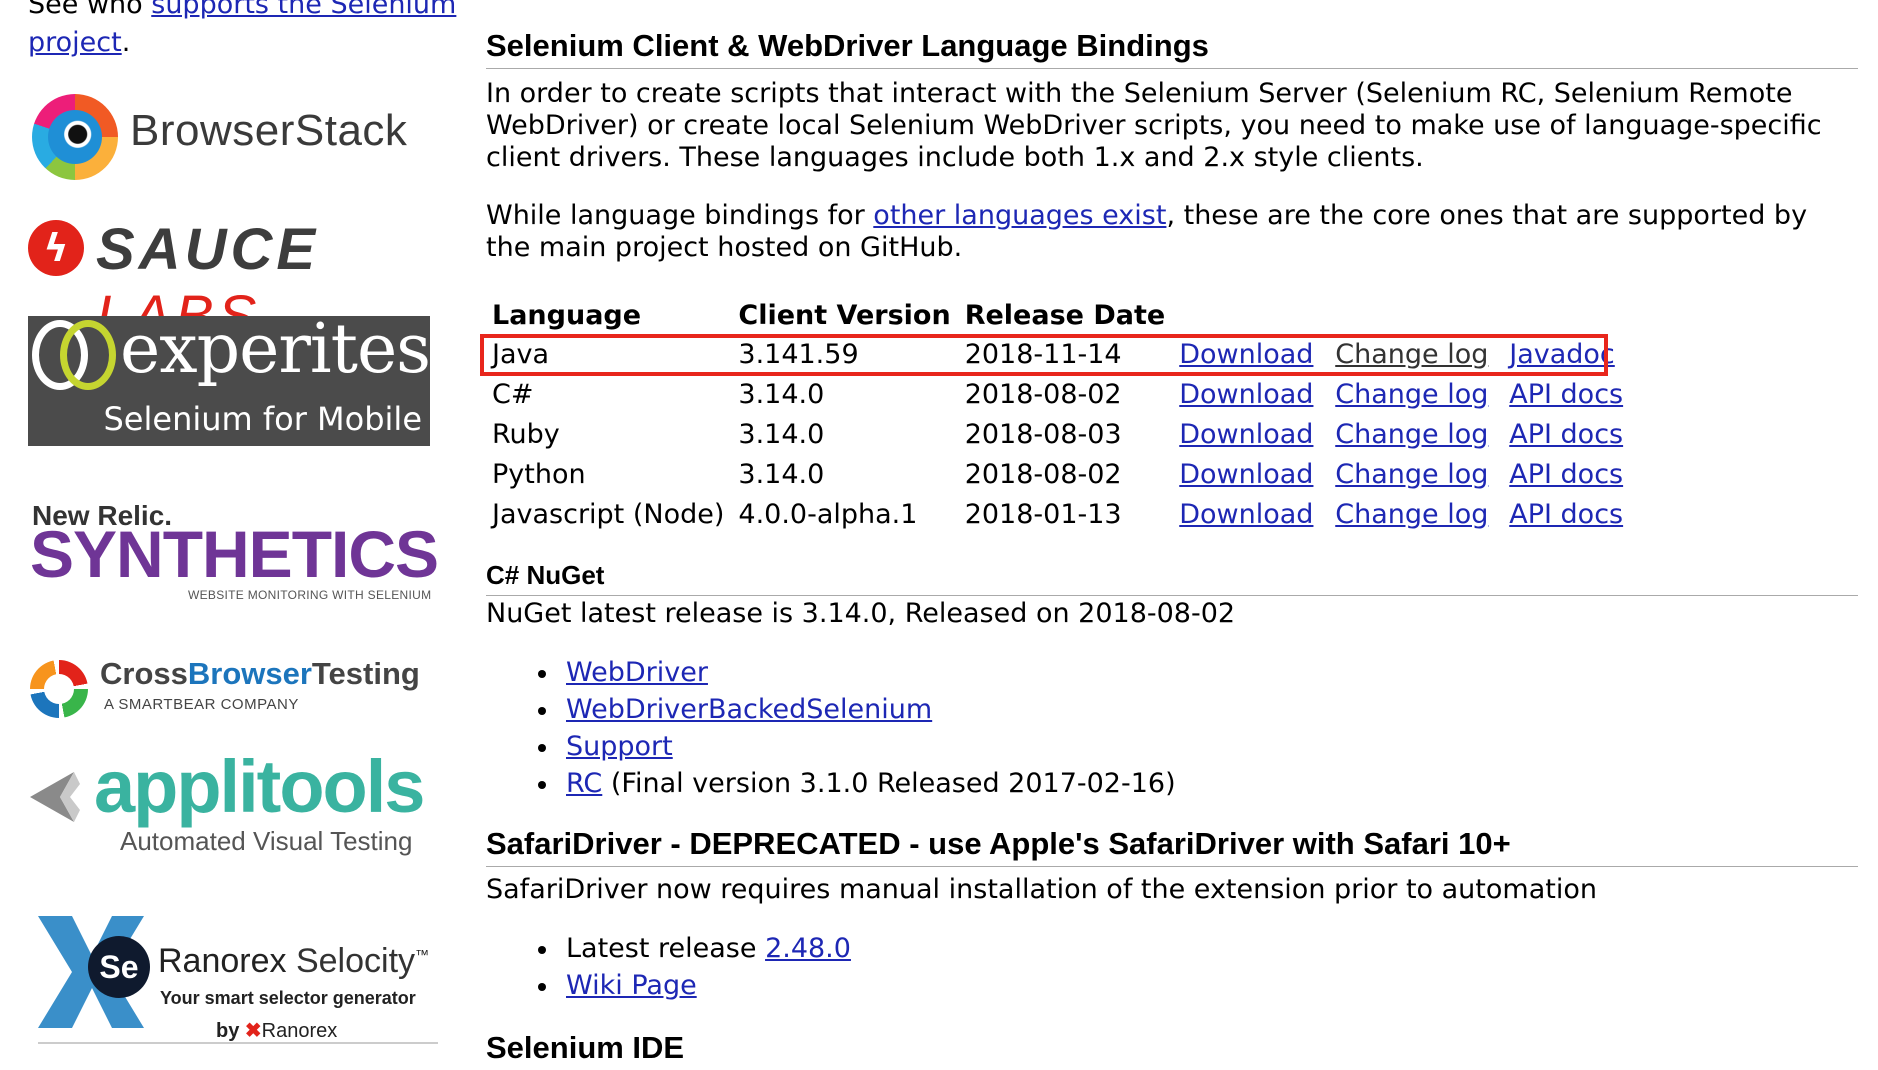 This screenshot has width=1878, height=1070. Describe the element at coordinates (233, 283) in the screenshot. I see `saucelabs-sponsor-logo: ϟ SAUCE LABS` at that location.